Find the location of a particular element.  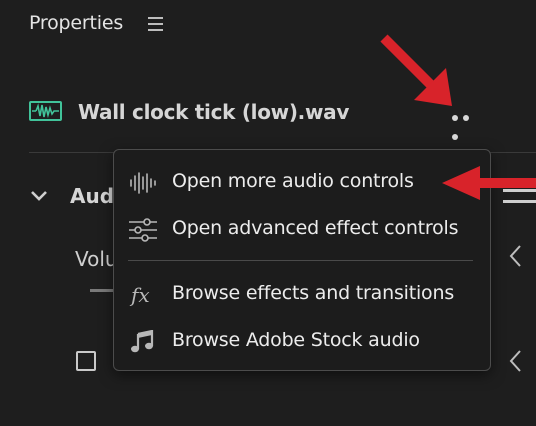

panel-title: Properties is located at coordinates (76, 23).